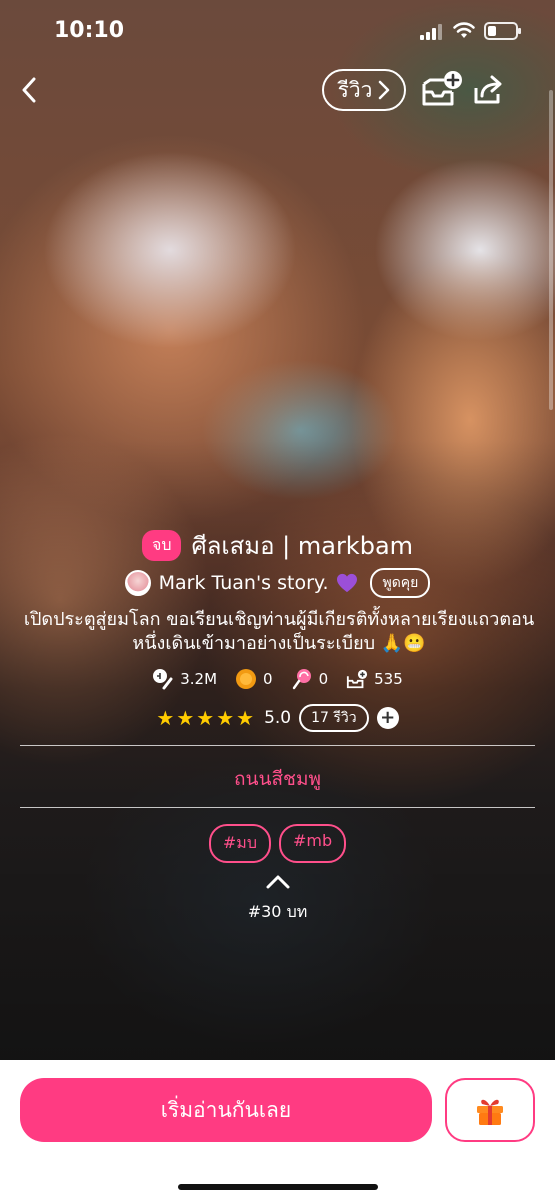 This screenshot has height=1200, width=555. Describe the element at coordinates (226, 1110) in the screenshot. I see `start-reading-button: เริ่มอ่านกันเลย` at that location.